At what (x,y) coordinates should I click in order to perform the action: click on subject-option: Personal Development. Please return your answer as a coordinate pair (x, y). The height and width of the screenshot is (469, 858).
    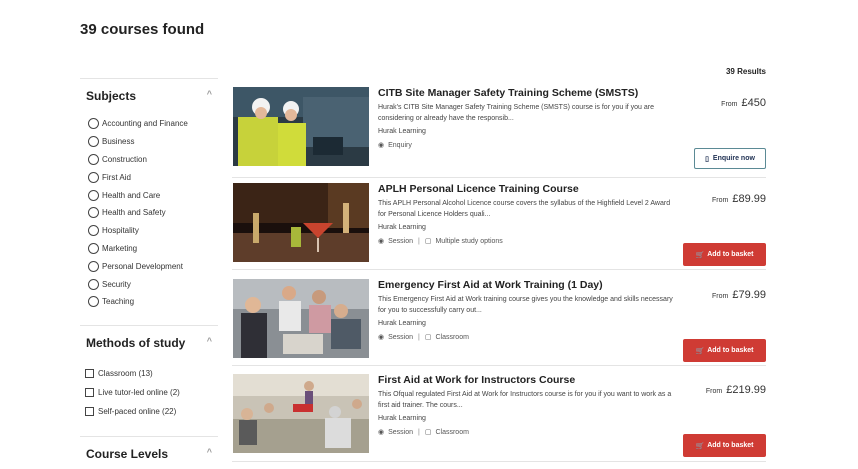
    Looking at the image, I should click on (149, 266).